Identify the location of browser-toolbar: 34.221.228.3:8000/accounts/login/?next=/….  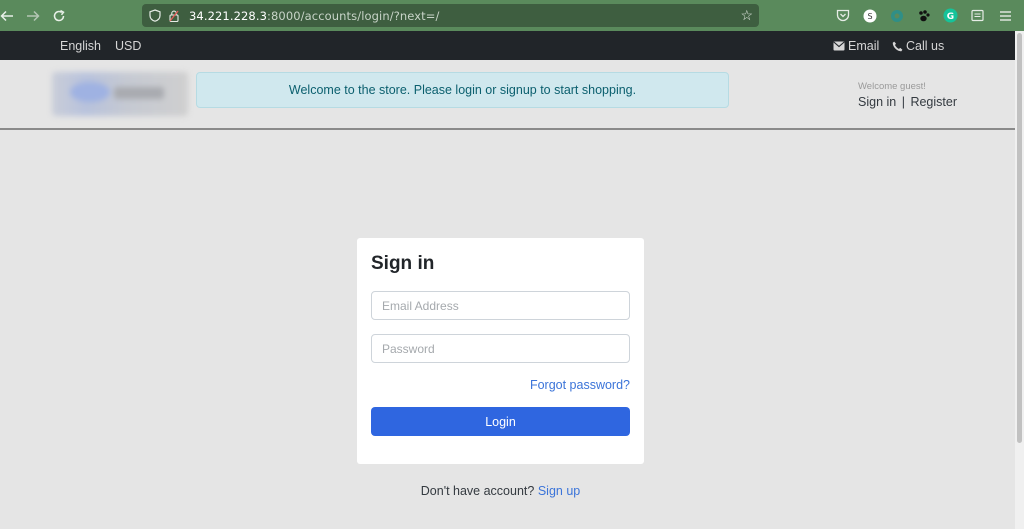
(512, 15).